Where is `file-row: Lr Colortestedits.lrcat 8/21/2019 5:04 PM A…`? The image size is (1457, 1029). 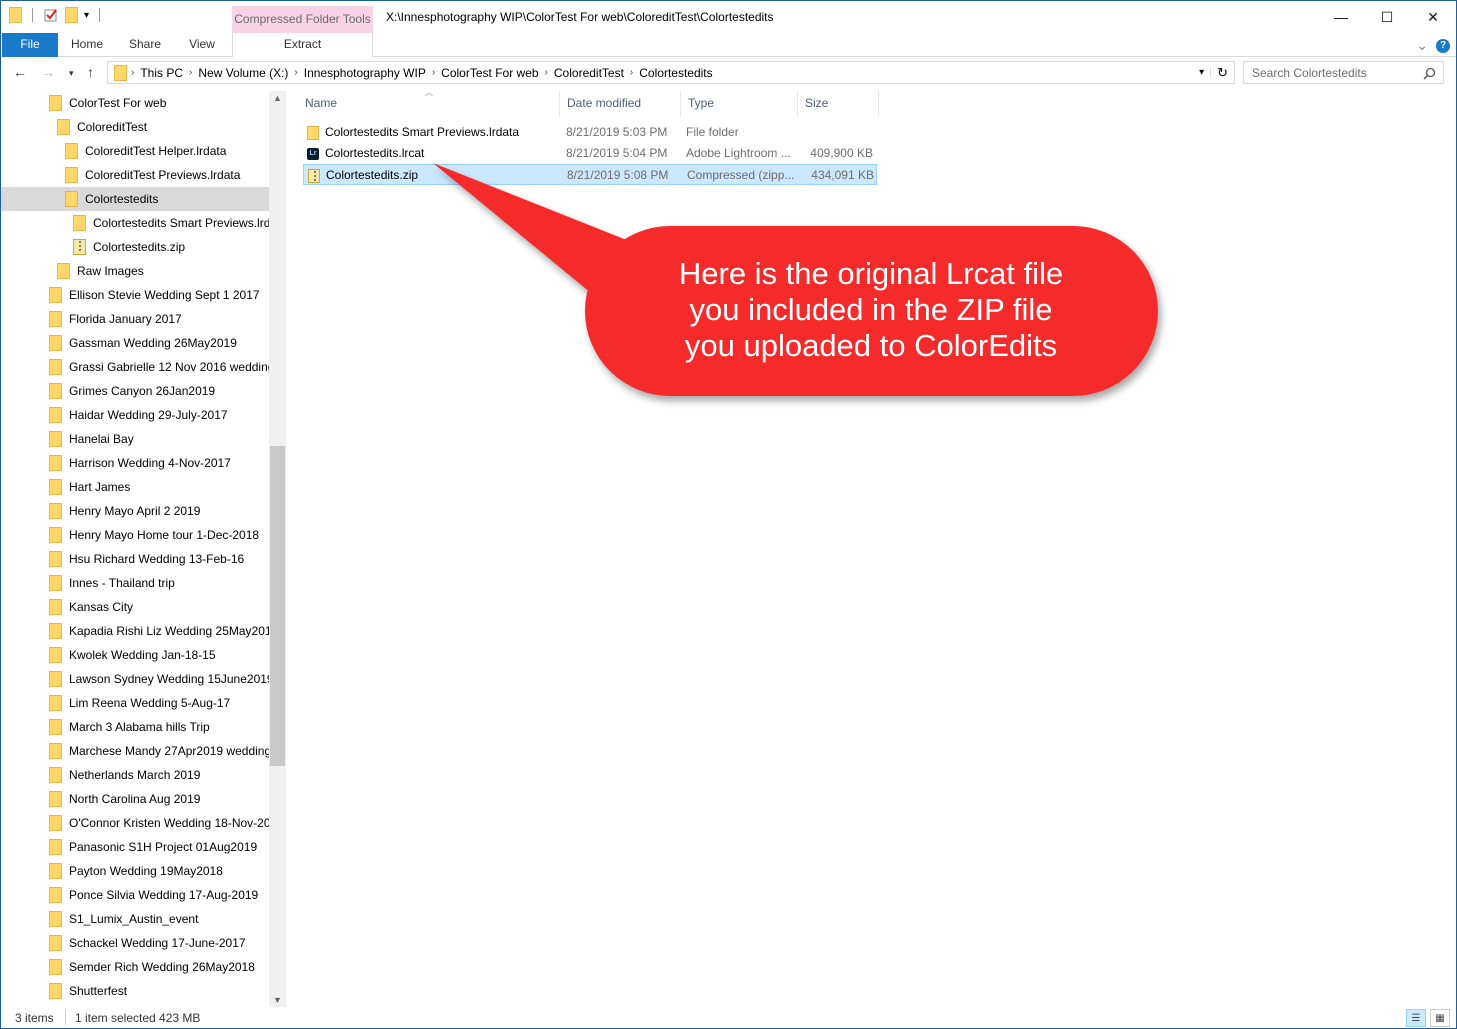
file-row: Lr Colortestedits.lrcat 8/21/2019 5:04 PM A… is located at coordinates (590, 153).